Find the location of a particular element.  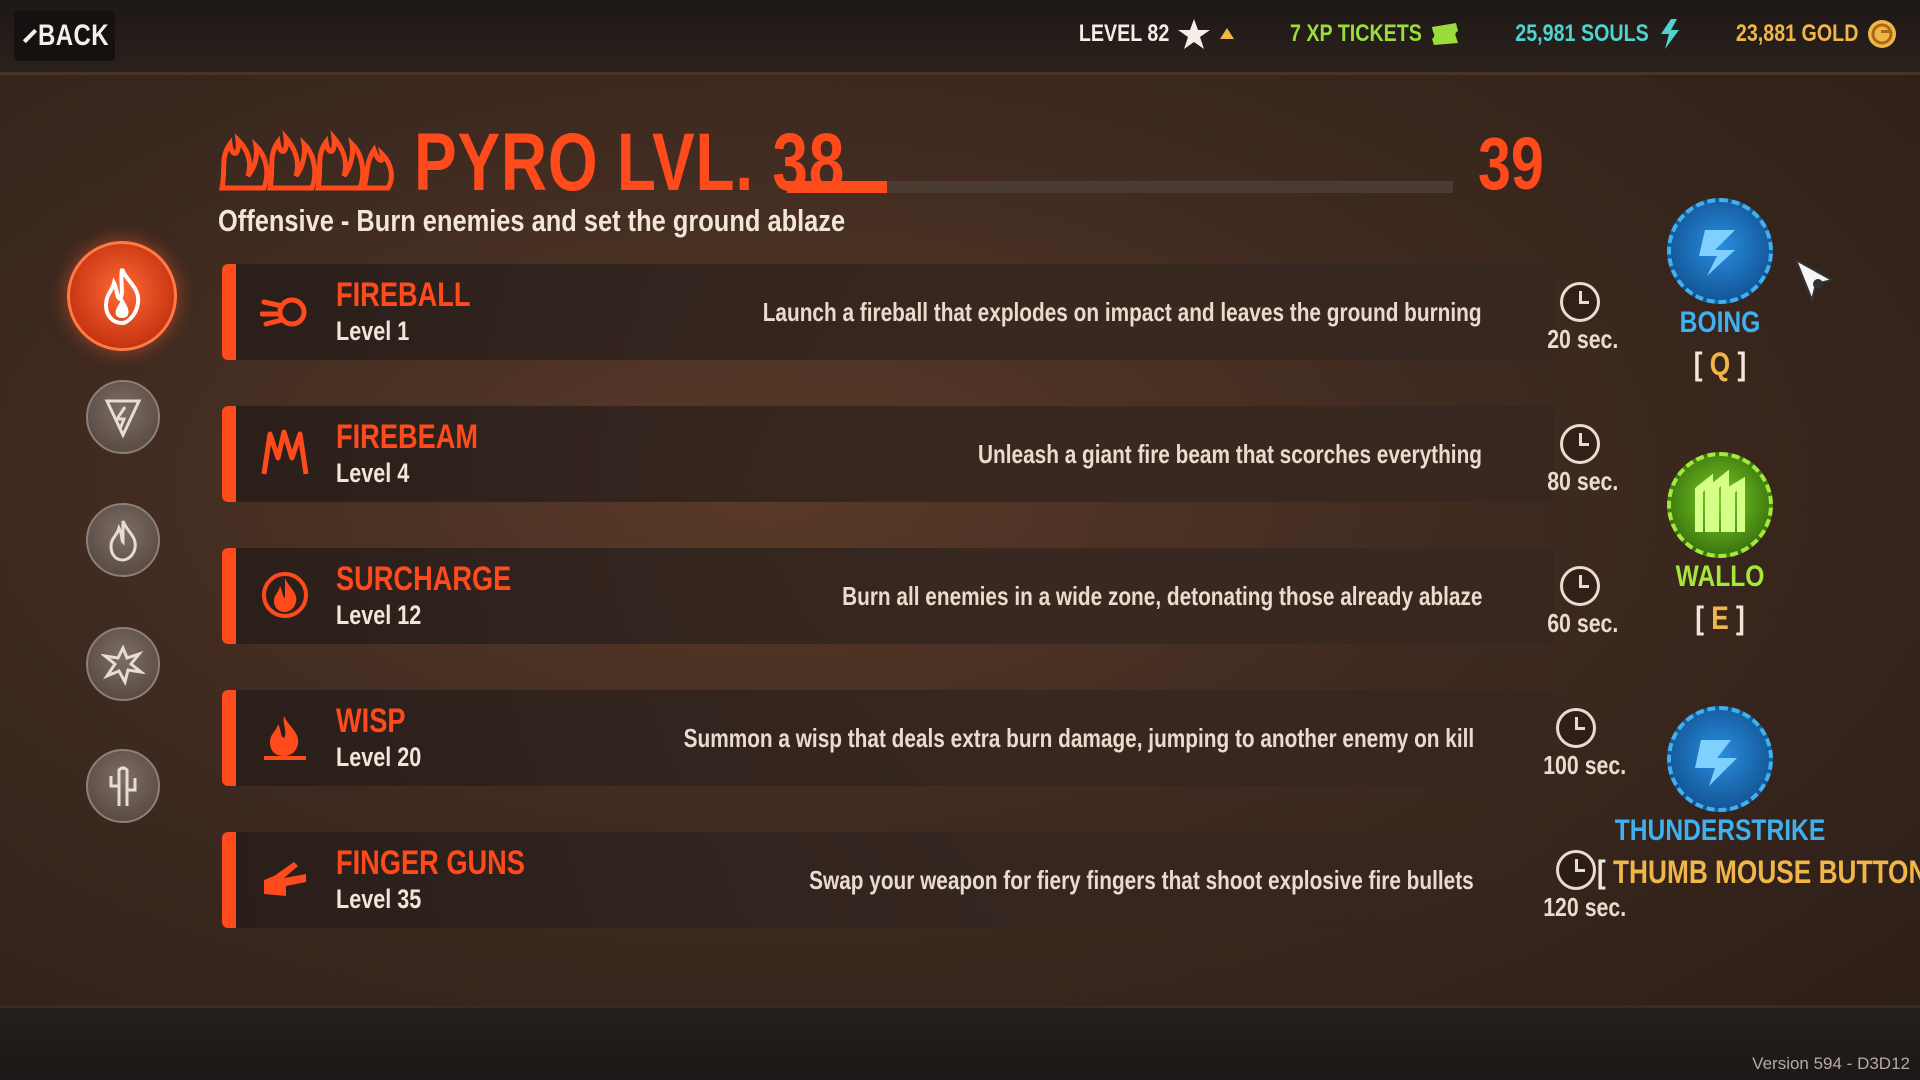

power-slot-wallo: WALLO [ E ] is located at coordinates (1720, 544).